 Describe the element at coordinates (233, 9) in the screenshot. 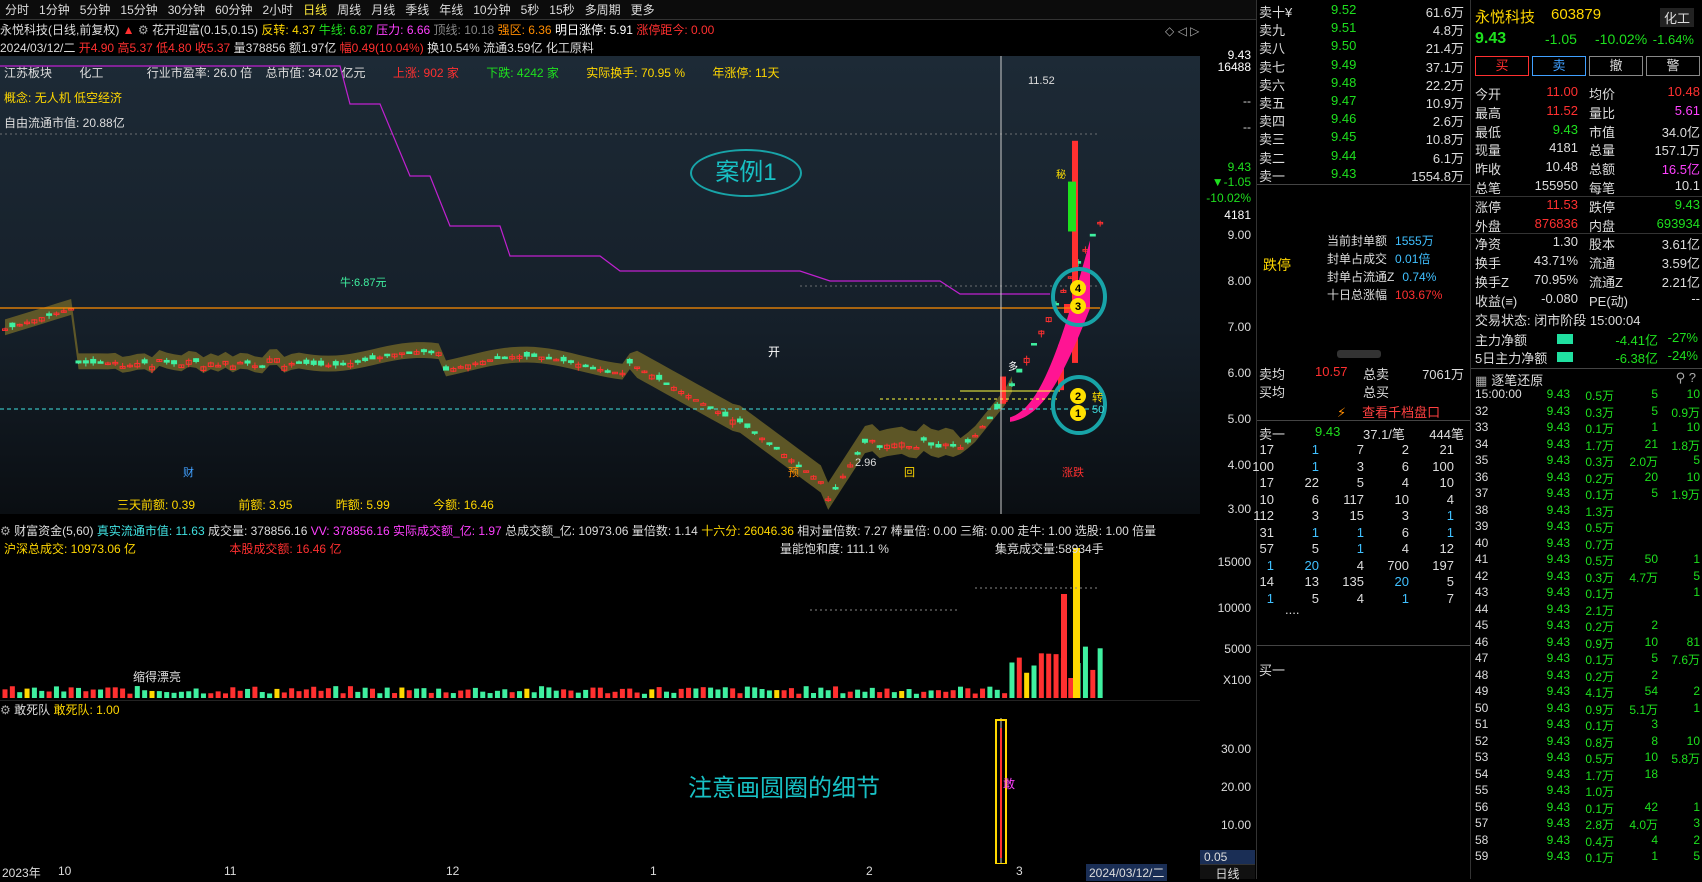

I see `period-tab-5: 60分钟` at that location.